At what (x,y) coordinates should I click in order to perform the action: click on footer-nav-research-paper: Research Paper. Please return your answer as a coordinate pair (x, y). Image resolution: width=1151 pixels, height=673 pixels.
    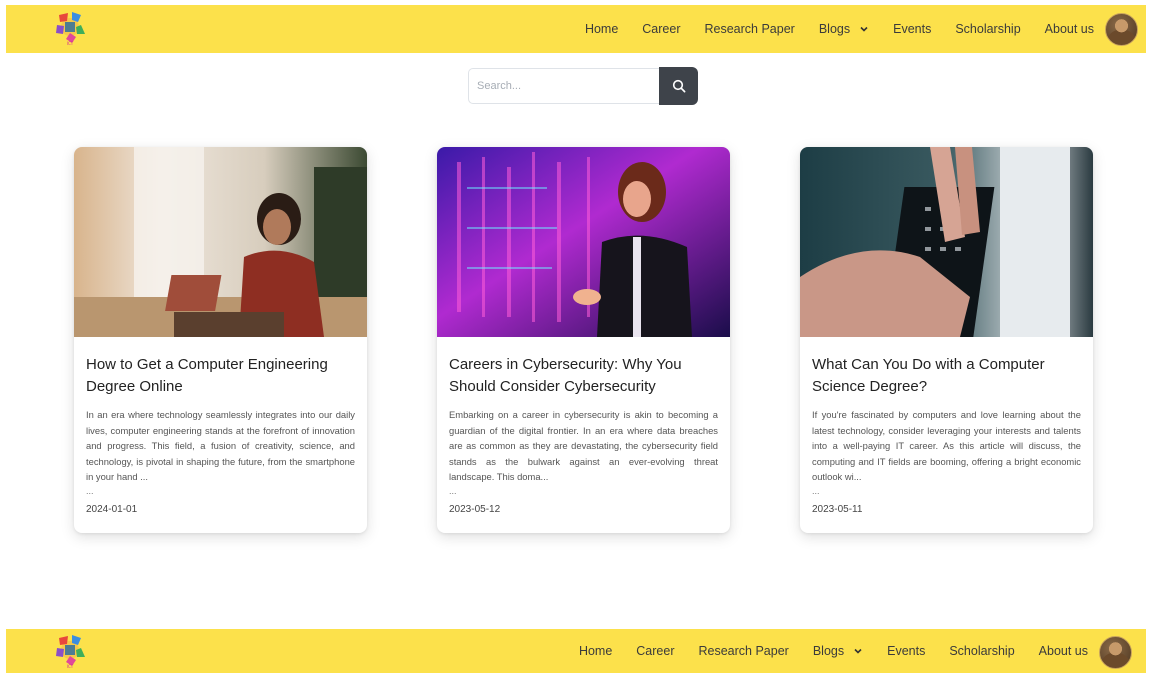
    Looking at the image, I should click on (744, 651).